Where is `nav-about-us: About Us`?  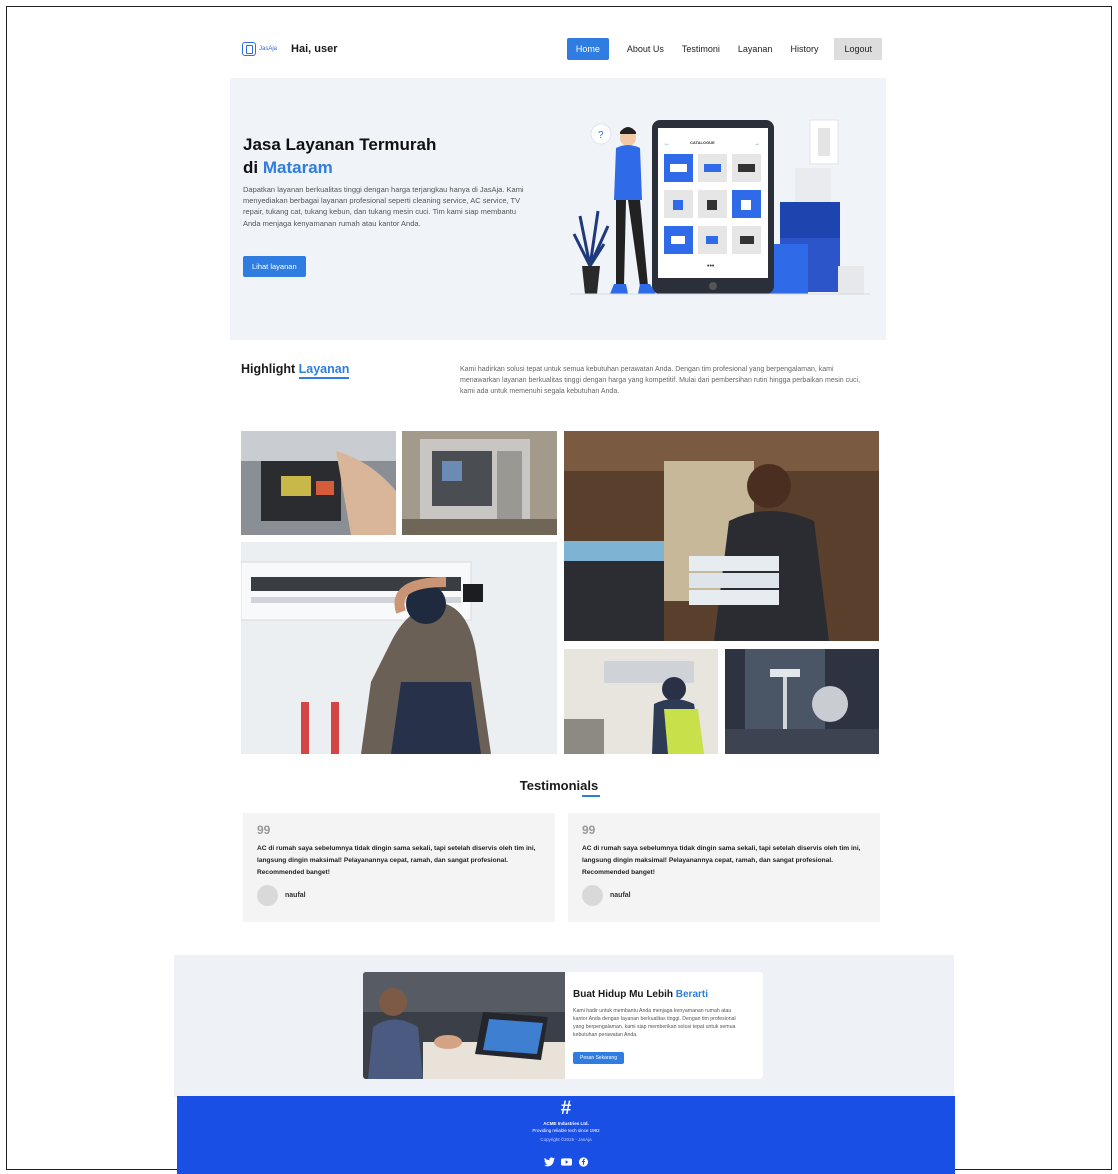 nav-about-us: About Us is located at coordinates (645, 49).